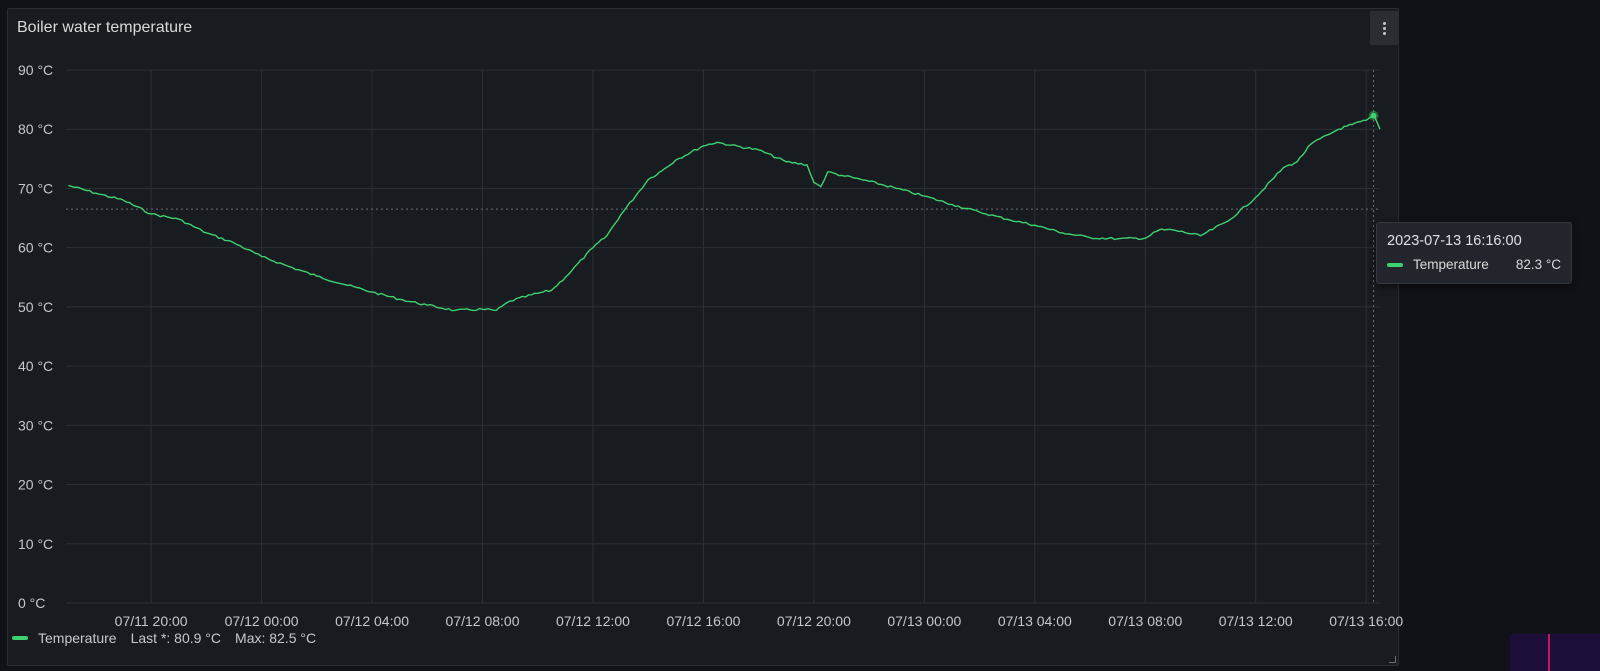 The image size is (1600, 671). Describe the element at coordinates (1538, 264) in the screenshot. I see `tooltip-value: 82.3 °C` at that location.